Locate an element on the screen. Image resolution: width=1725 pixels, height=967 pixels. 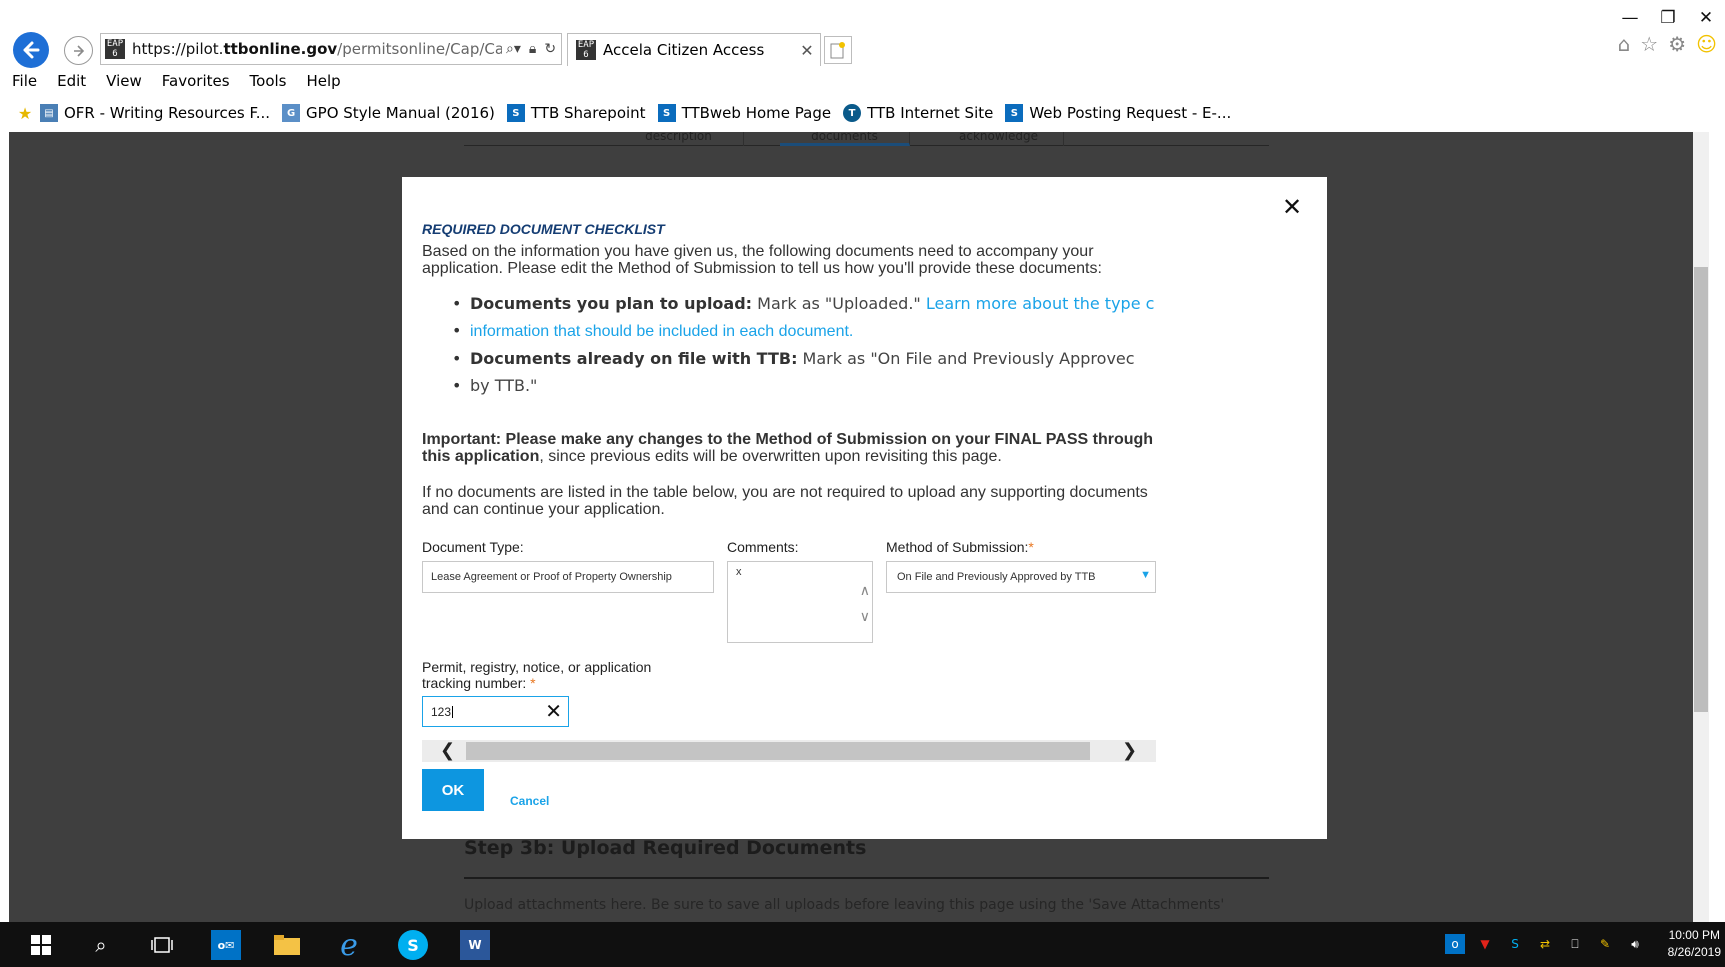
scroll-right-icon: ❯ is located at coordinates (1129, 751).